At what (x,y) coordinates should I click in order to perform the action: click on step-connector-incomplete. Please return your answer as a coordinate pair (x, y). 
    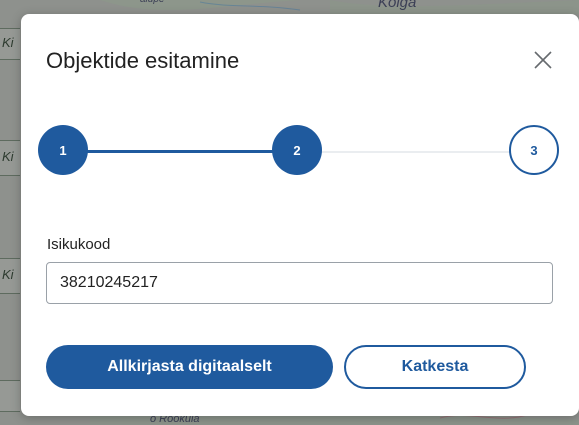
    Looking at the image, I should click on (426, 152).